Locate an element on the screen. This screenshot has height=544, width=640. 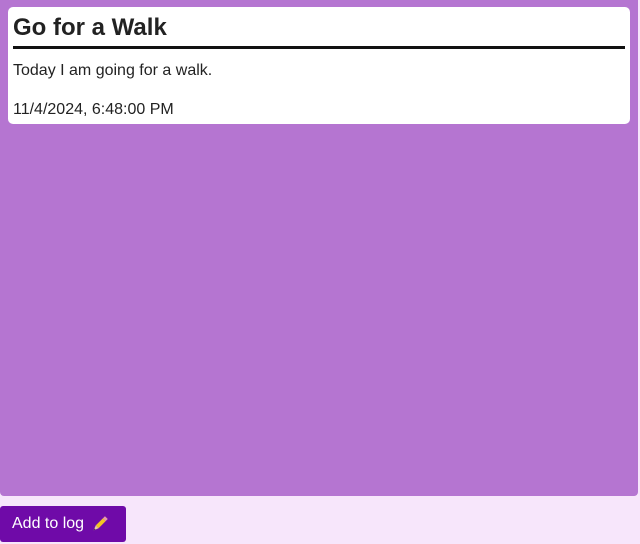
pencil-icon is located at coordinates (100, 524).